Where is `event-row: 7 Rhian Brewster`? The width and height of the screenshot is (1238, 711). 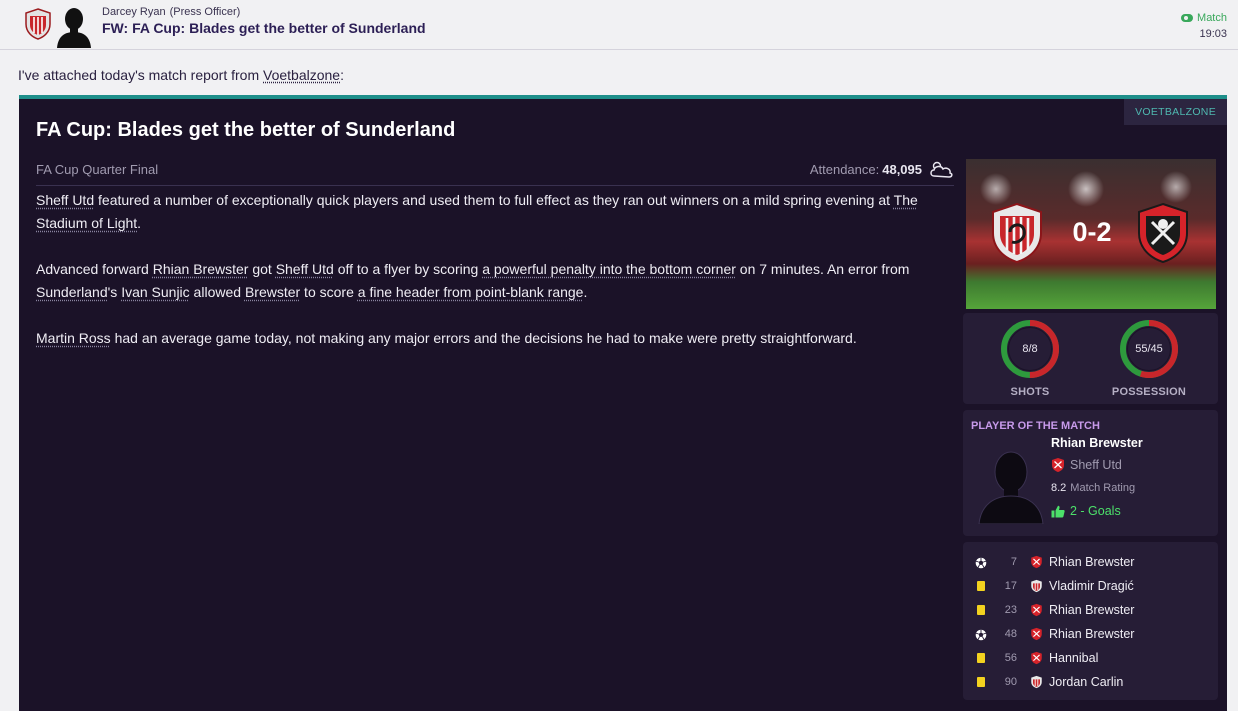
event-row: 7 Rhian Brewster is located at coordinates (1090, 562).